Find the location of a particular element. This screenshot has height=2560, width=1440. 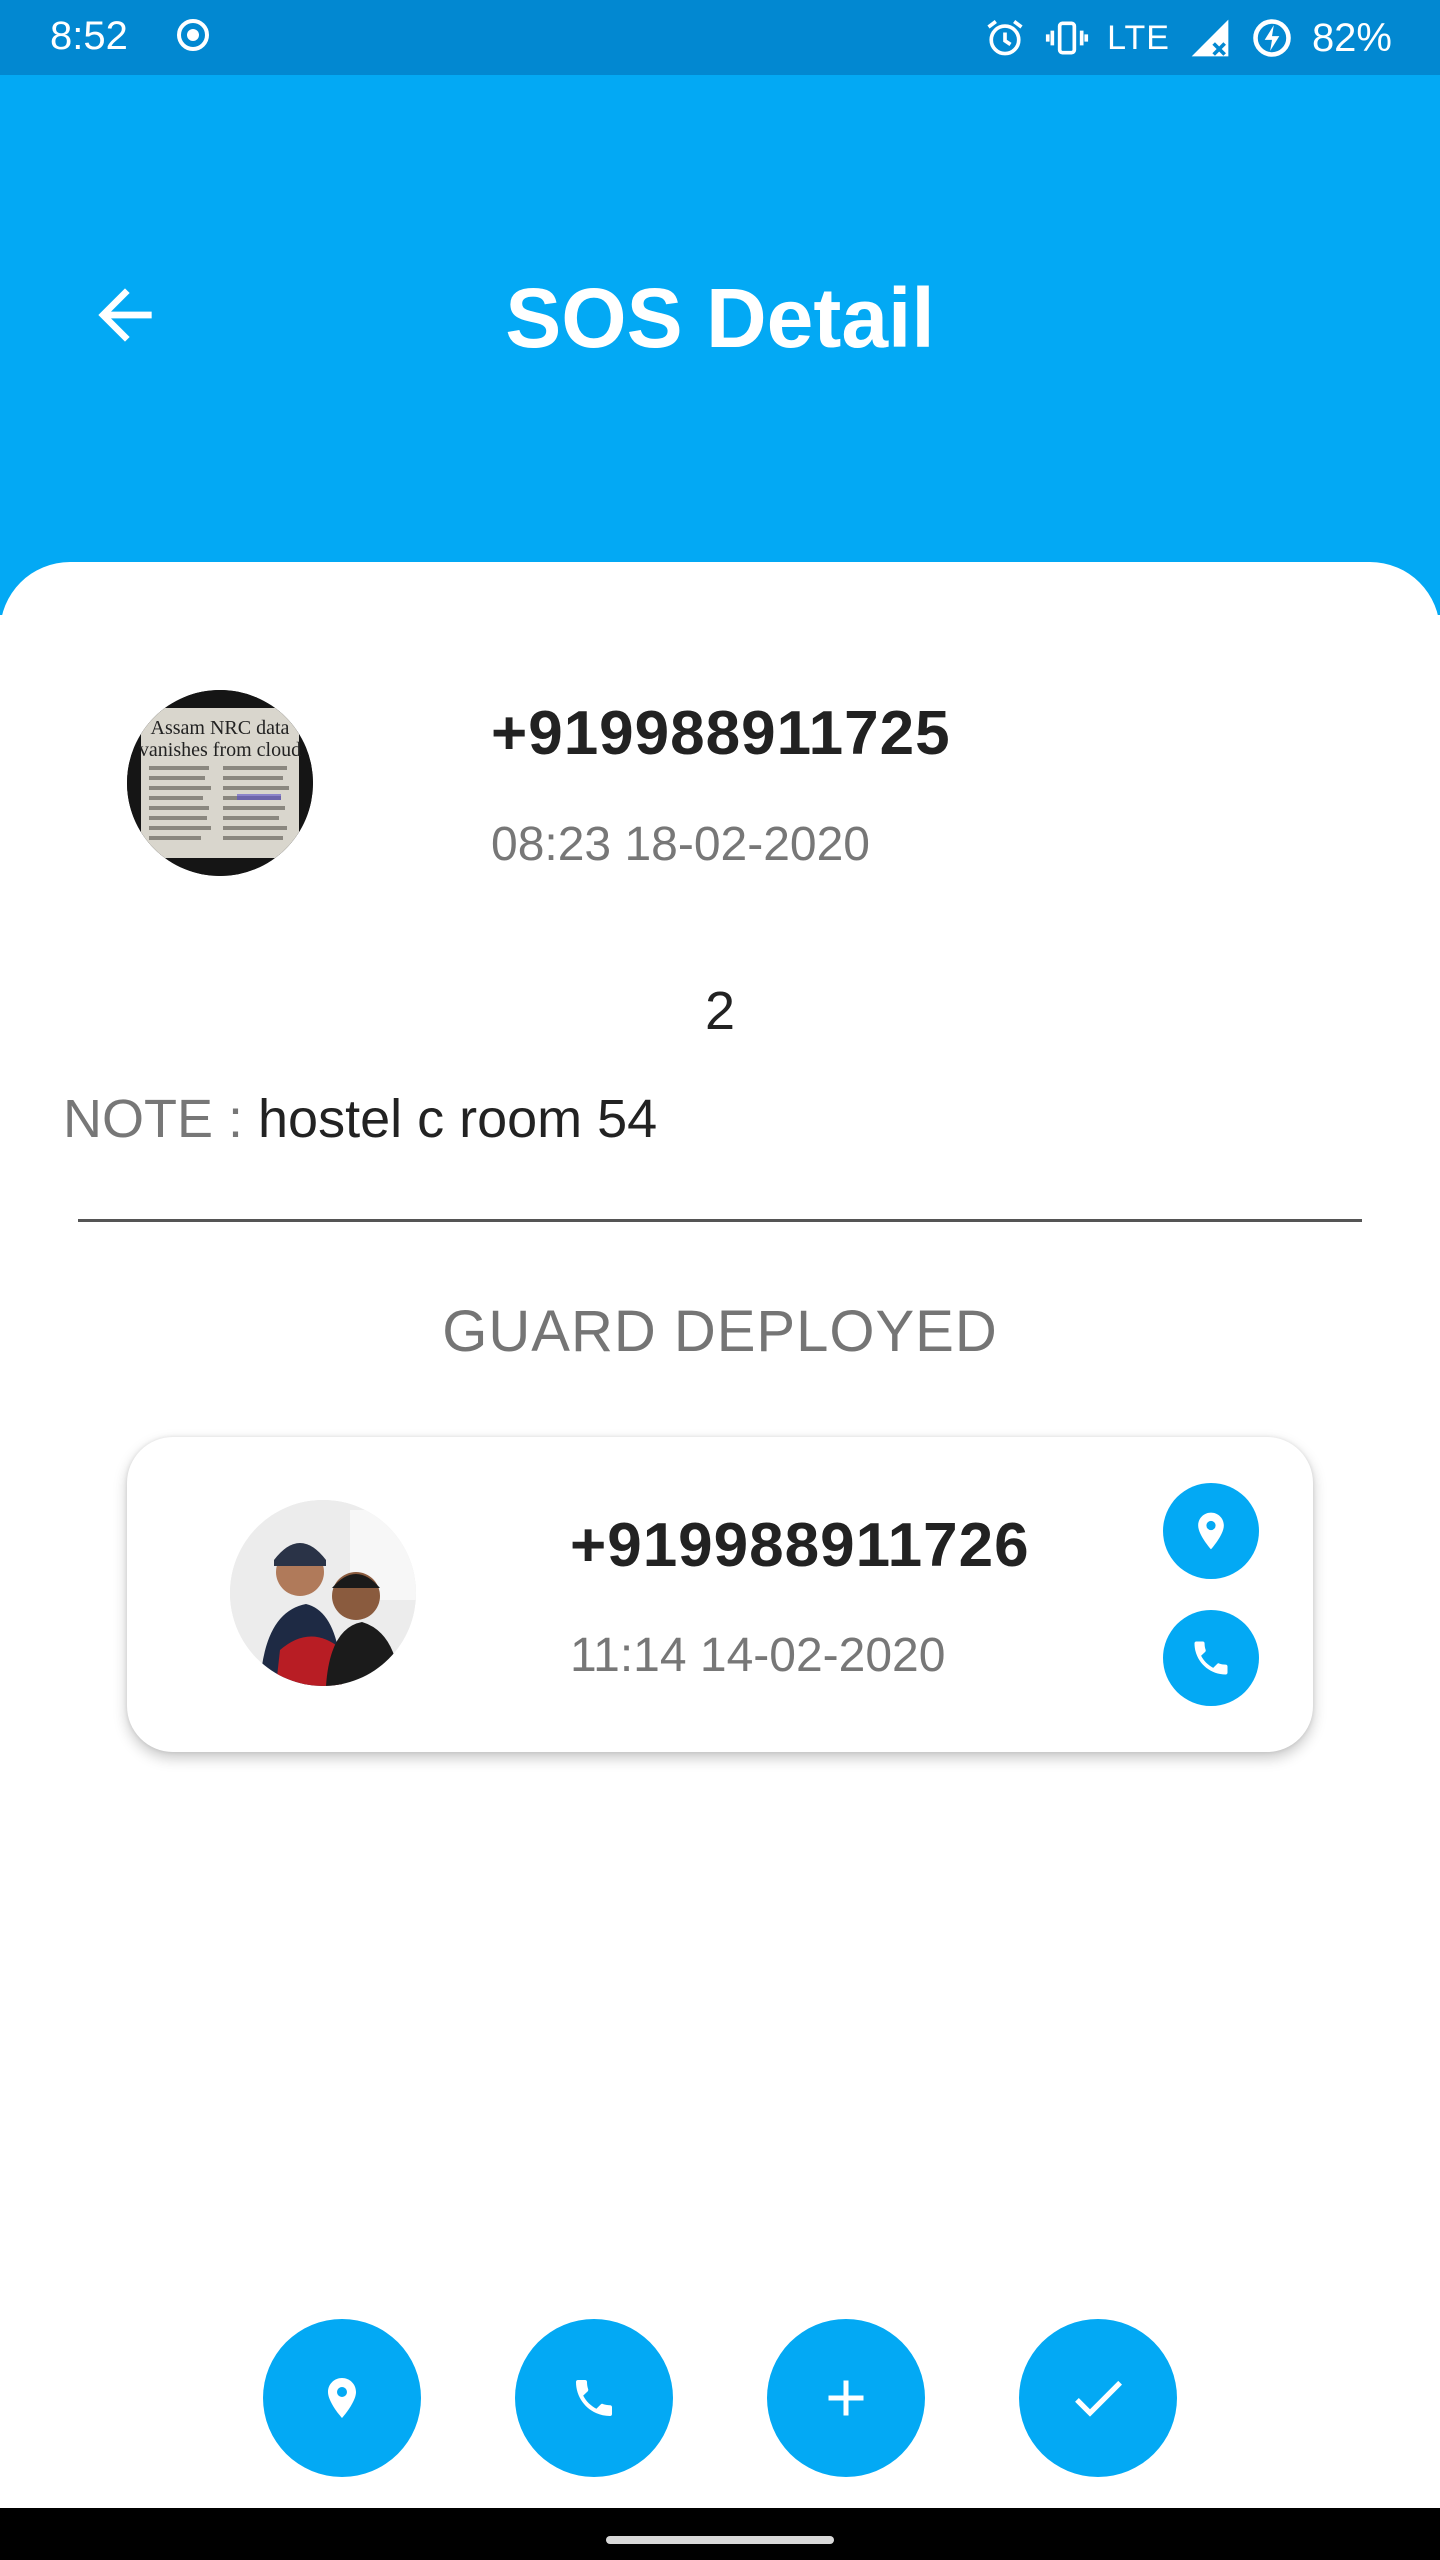

alarm-icon is located at coordinates (1005, 38).